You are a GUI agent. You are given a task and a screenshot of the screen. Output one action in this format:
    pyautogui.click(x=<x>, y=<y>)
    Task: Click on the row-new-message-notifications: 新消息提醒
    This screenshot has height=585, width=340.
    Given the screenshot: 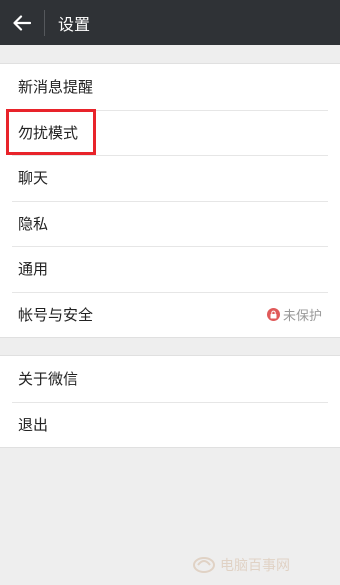 What is the action you would take?
    pyautogui.click(x=170, y=87)
    